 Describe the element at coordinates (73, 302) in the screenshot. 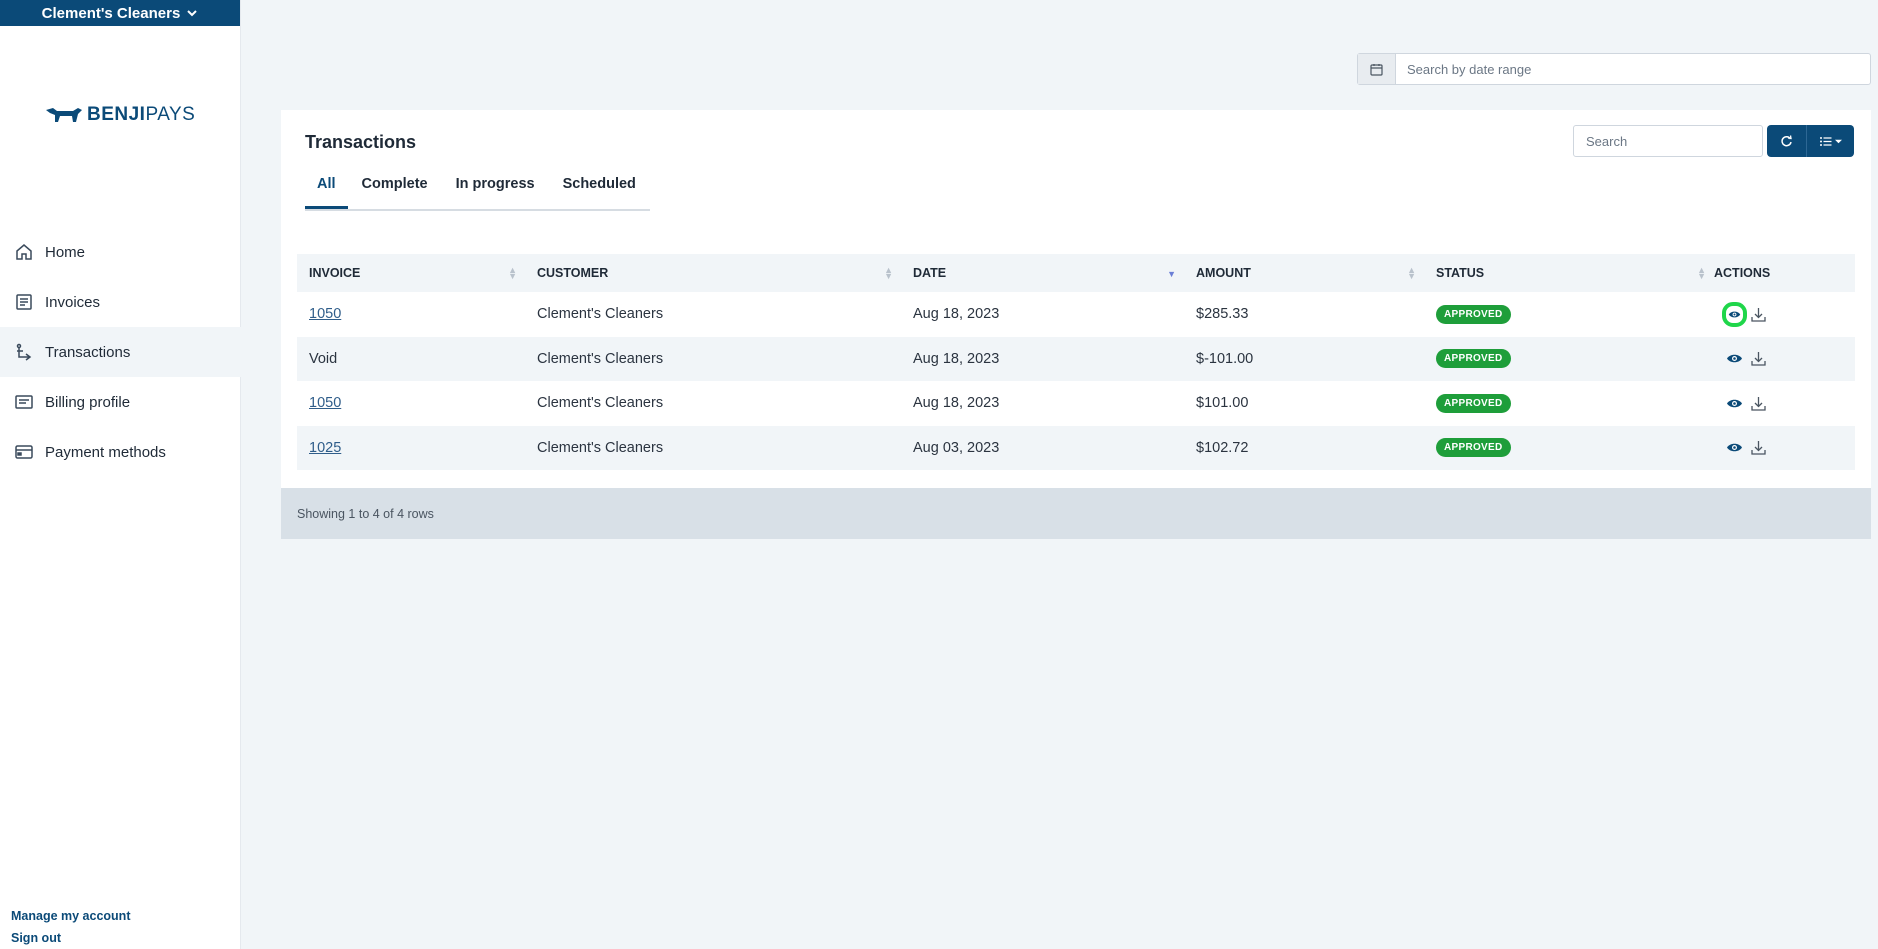

I see `sidebar-item-label: Invoices` at that location.